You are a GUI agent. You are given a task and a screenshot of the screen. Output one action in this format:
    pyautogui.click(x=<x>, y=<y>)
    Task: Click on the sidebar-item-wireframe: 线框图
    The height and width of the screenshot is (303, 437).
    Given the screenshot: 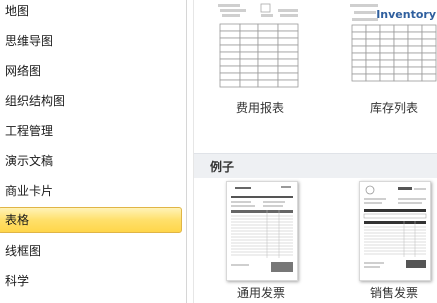 What is the action you would take?
    pyautogui.click(x=93, y=251)
    